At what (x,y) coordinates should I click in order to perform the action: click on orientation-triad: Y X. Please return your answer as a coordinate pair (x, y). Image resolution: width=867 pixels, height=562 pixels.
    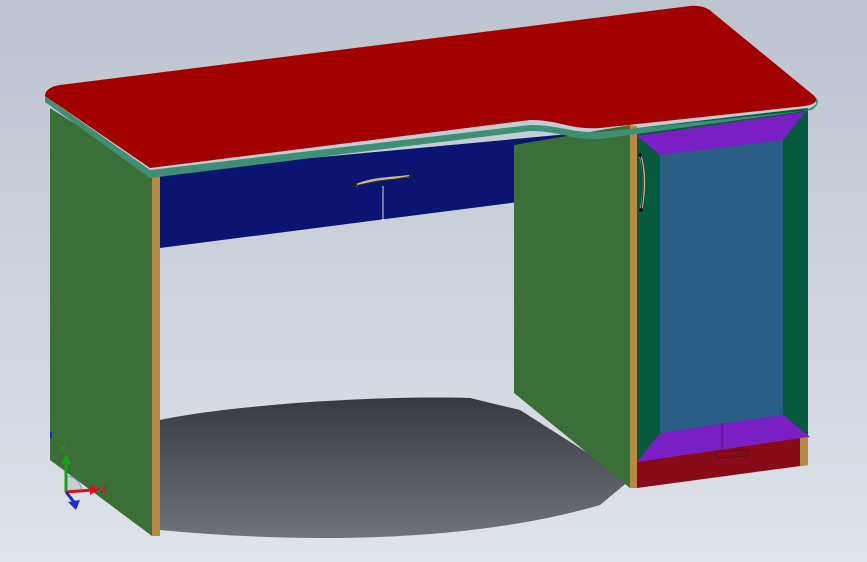
    Looking at the image, I should click on (79, 480).